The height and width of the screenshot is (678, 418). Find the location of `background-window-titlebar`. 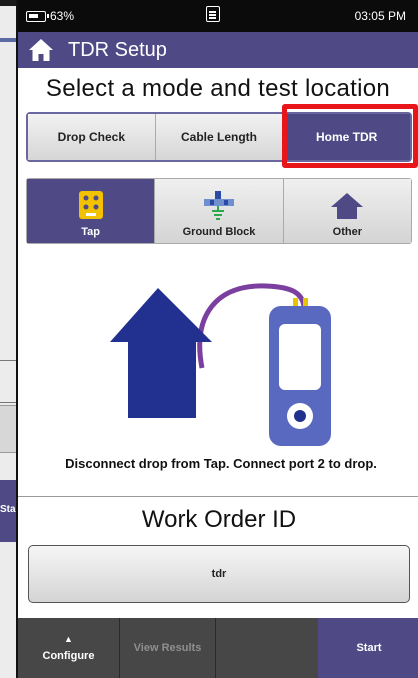

background-window-titlebar is located at coordinates (8, 40).